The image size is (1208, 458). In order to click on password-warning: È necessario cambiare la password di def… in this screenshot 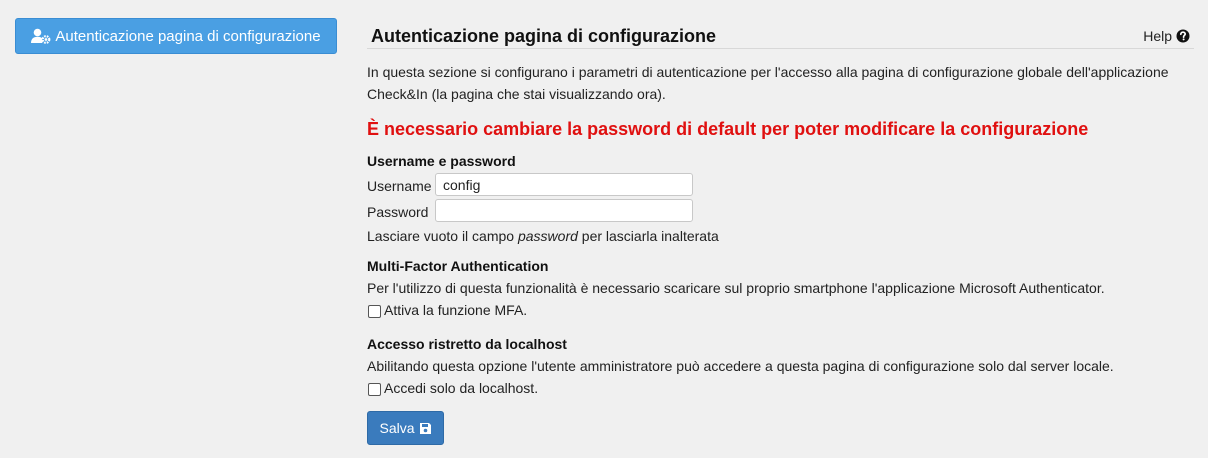, I will do `click(728, 129)`.